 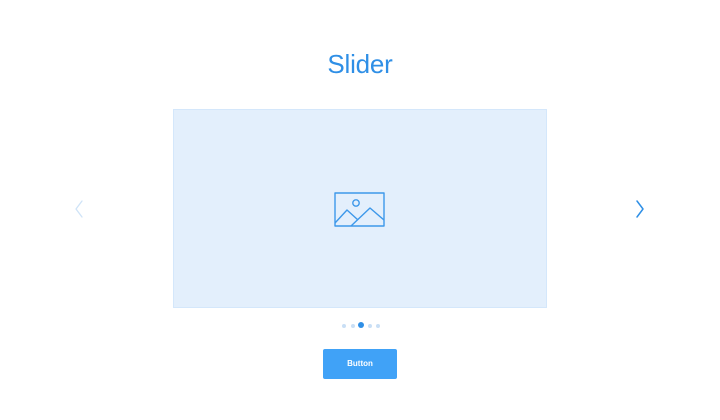 I want to click on chevron-right-icon, so click(x=640, y=209).